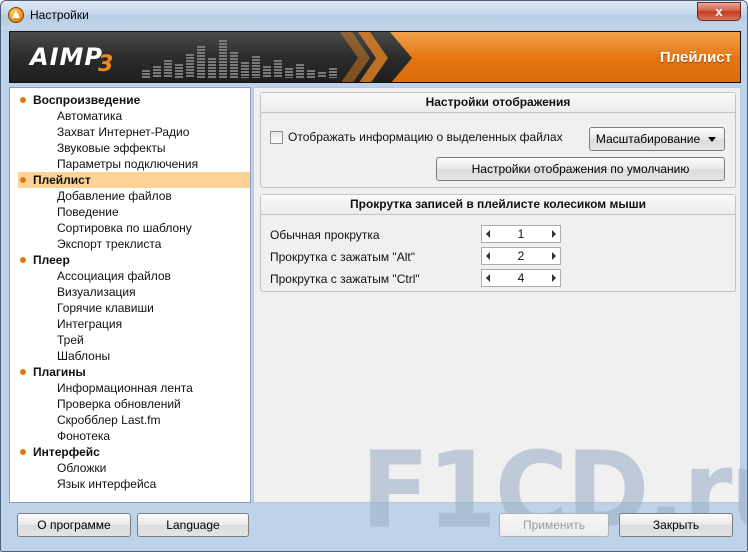  I want to click on scroll-ctrl-label: Прокрутка с зажатым "Ctrl", so click(345, 279).